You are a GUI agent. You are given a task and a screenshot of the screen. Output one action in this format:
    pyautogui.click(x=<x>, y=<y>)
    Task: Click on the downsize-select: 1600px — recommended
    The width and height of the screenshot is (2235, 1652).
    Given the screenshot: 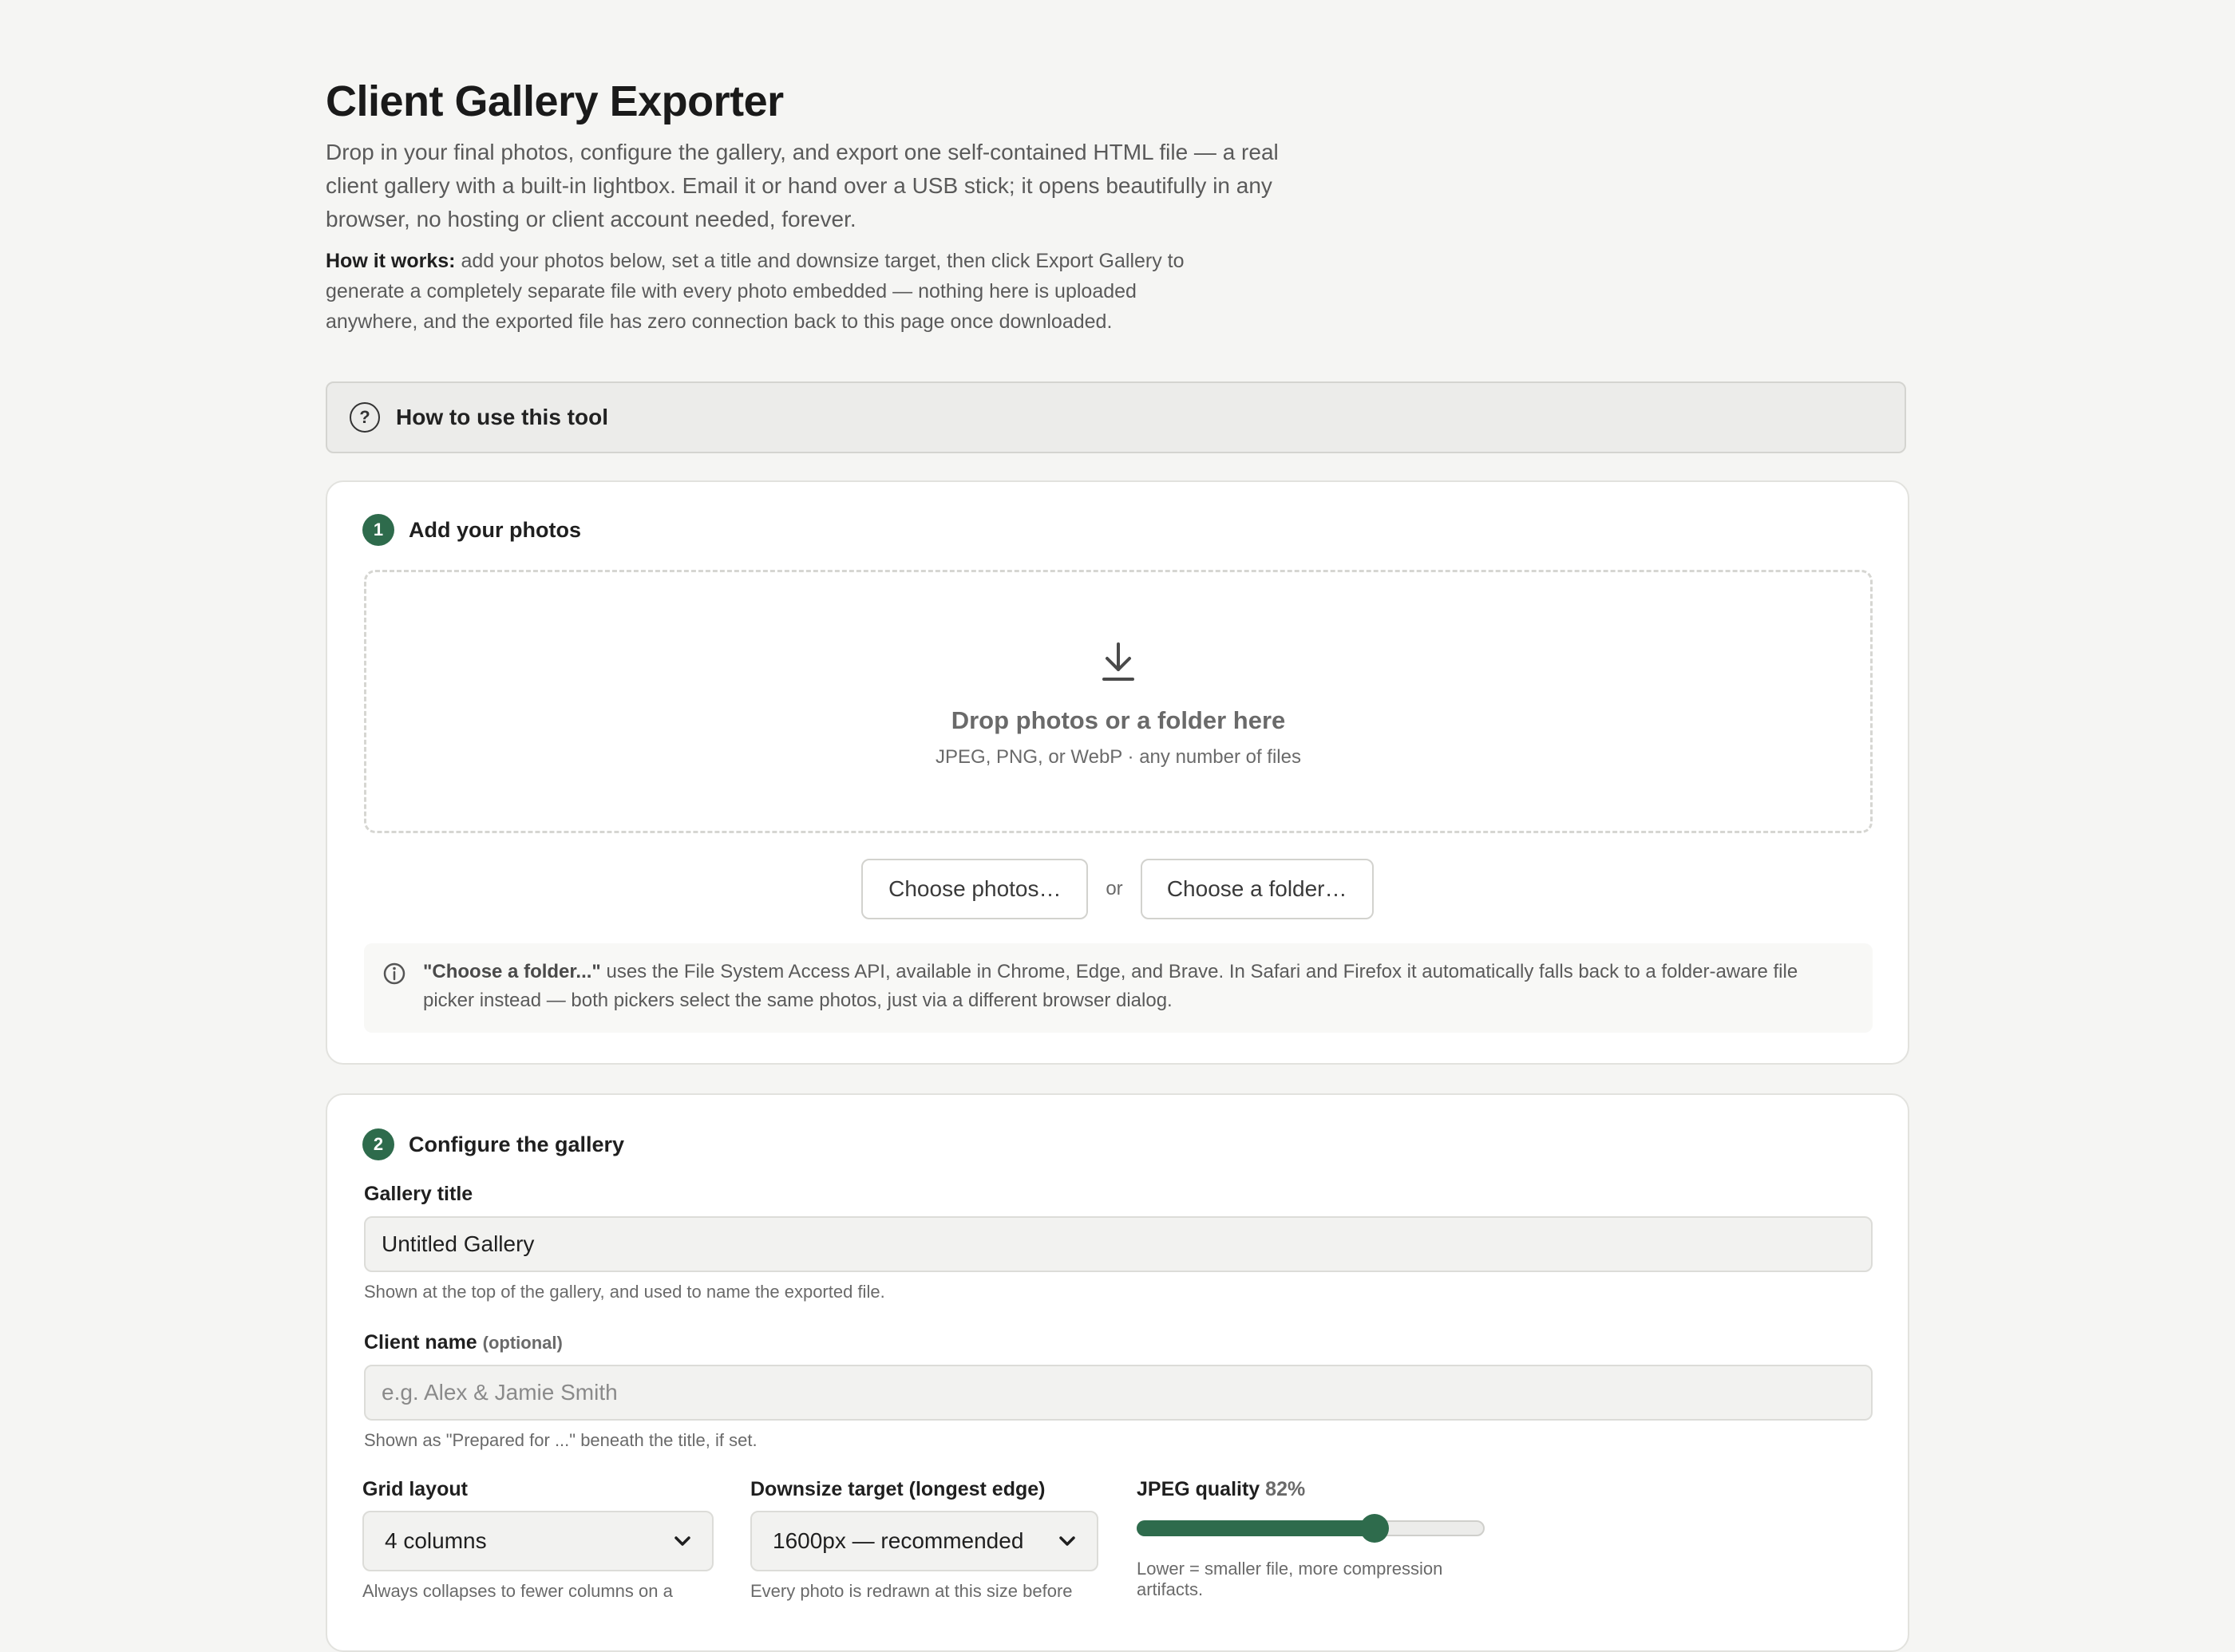 What is the action you would take?
    pyautogui.click(x=924, y=1541)
    